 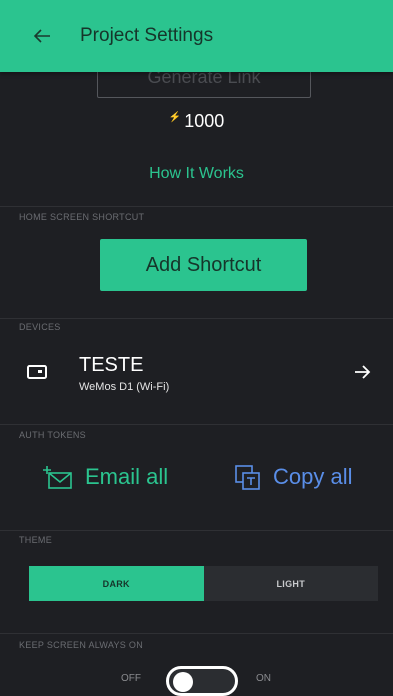 I want to click on how-it-works-link: How It Works, so click(x=196, y=174).